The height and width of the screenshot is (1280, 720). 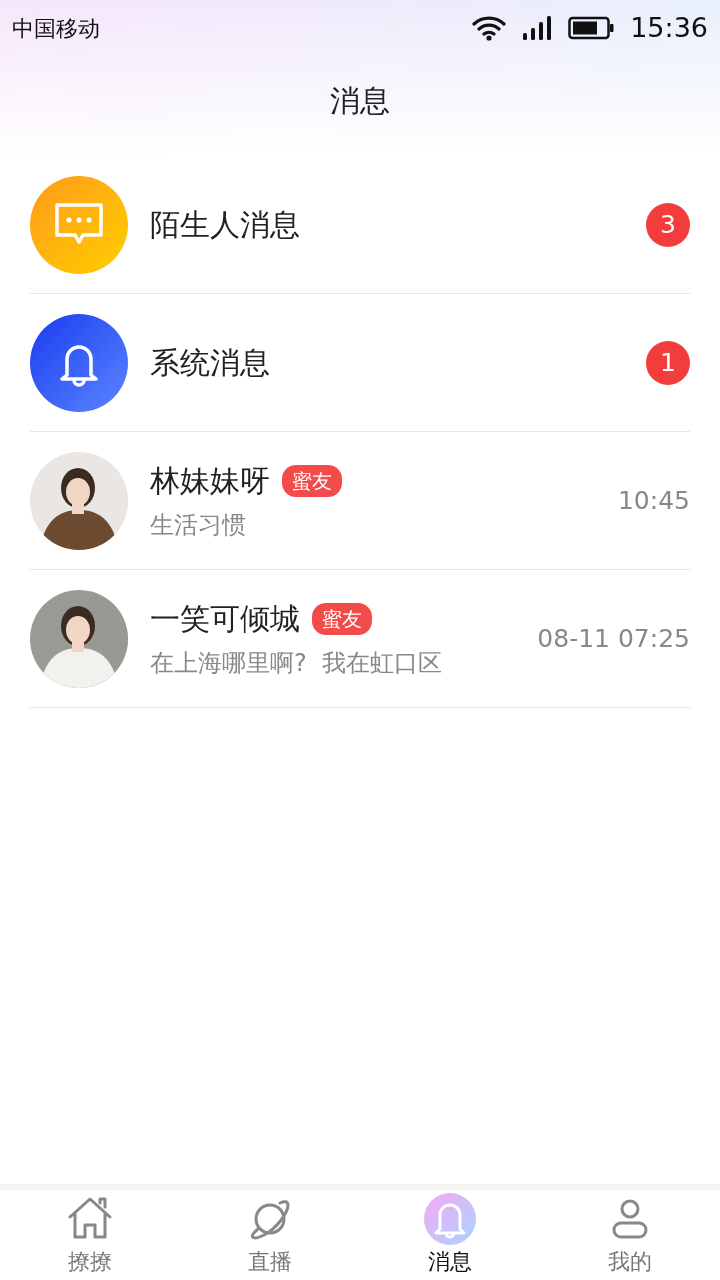 I want to click on clock-time: 15:36, so click(x=669, y=27).